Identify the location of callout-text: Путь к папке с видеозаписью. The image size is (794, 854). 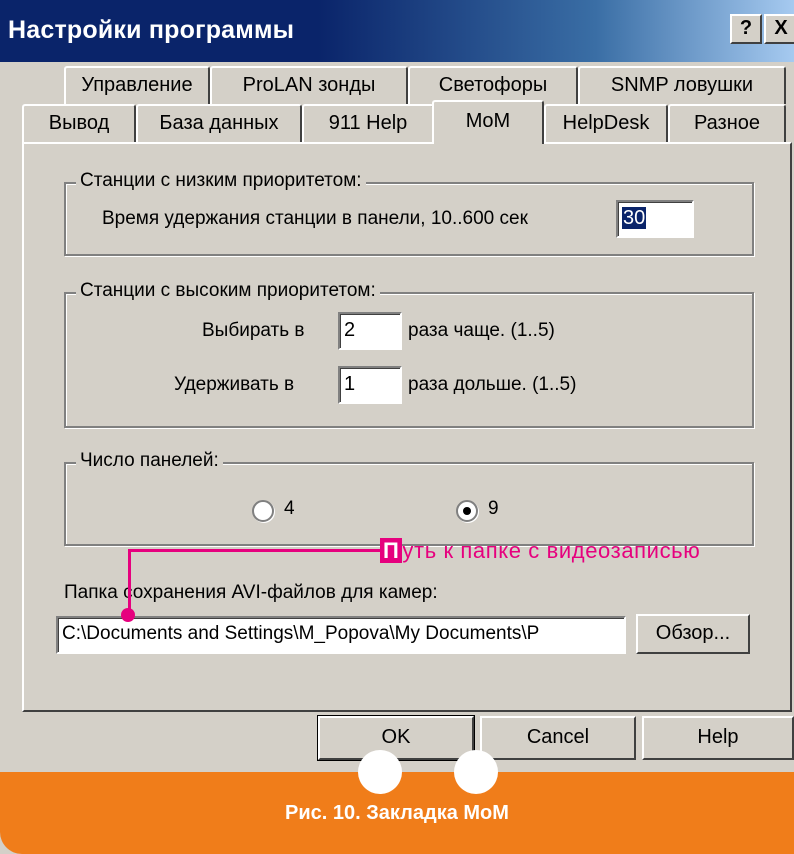
(540, 551).